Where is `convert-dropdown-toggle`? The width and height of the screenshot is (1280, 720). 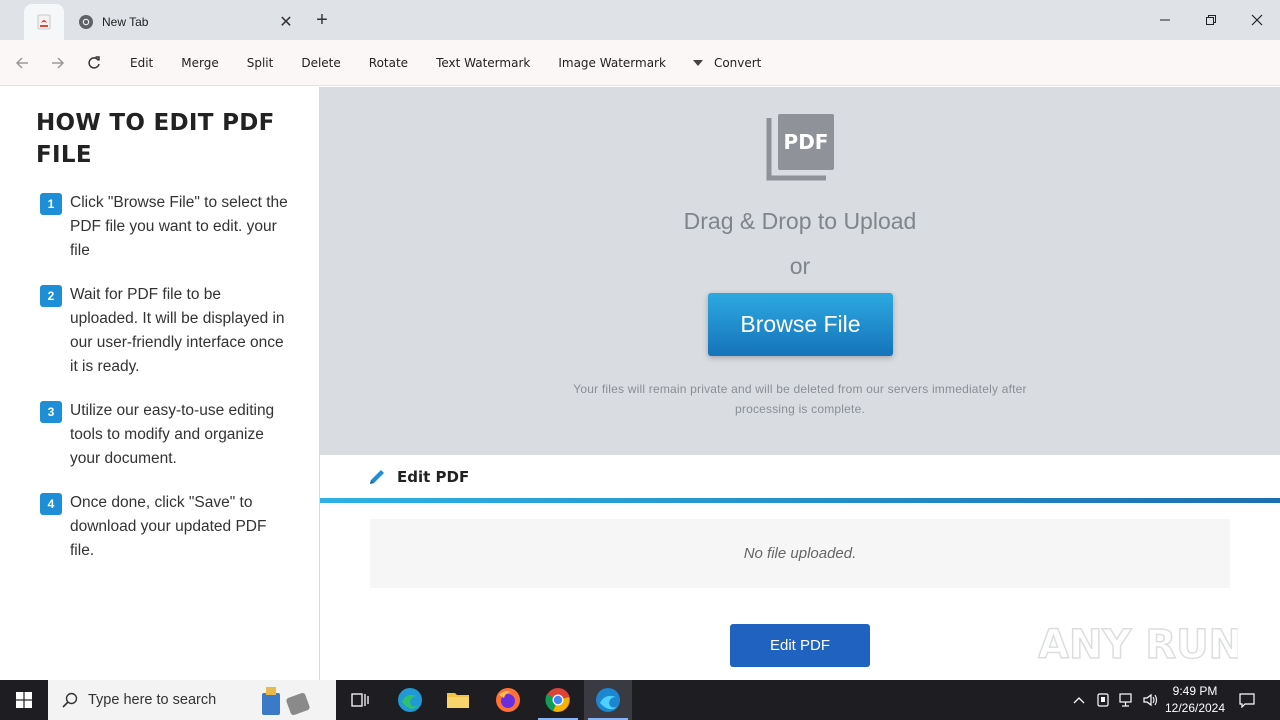 convert-dropdown-toggle is located at coordinates (698, 63).